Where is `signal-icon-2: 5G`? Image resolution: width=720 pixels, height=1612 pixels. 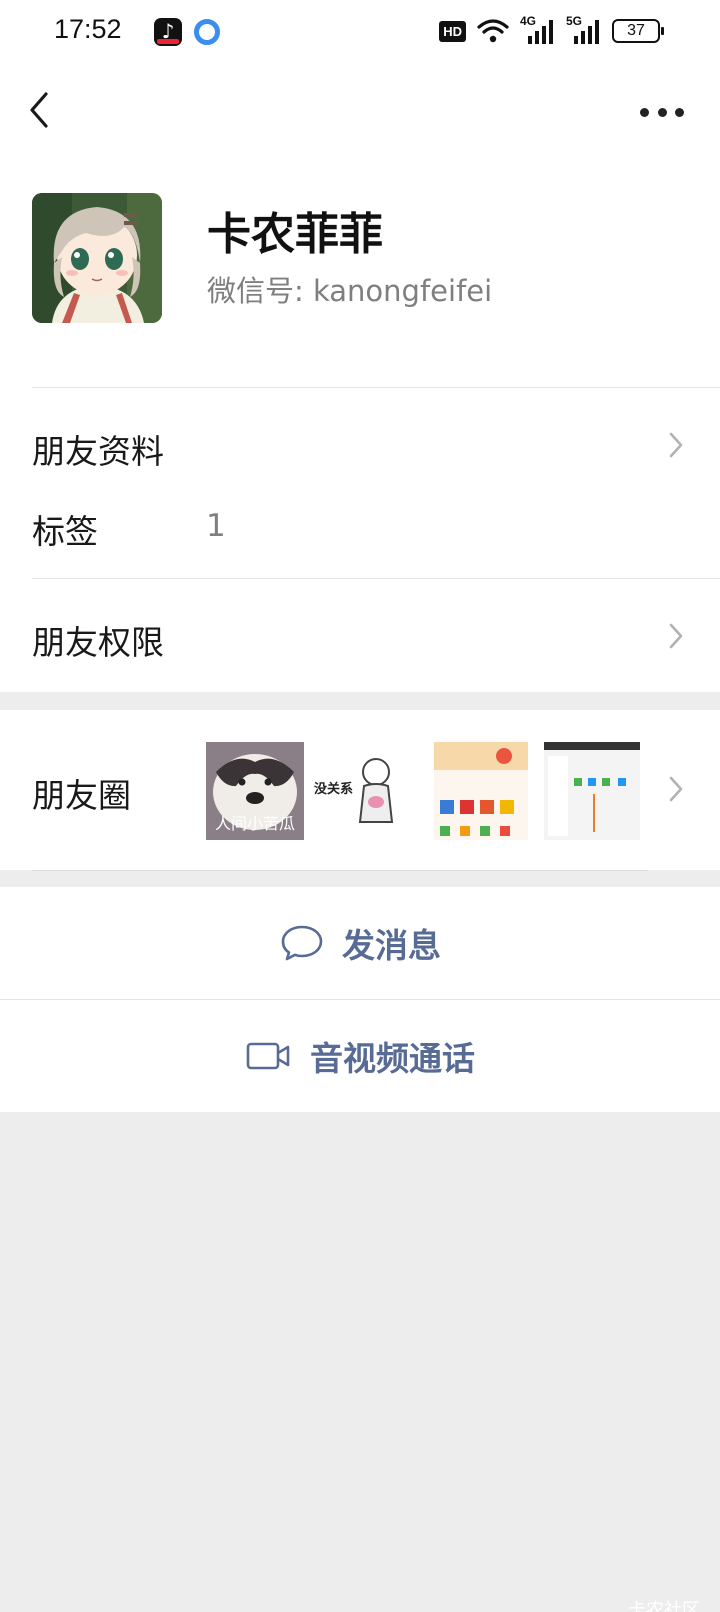 signal-icon-2: 5G is located at coordinates (584, 29).